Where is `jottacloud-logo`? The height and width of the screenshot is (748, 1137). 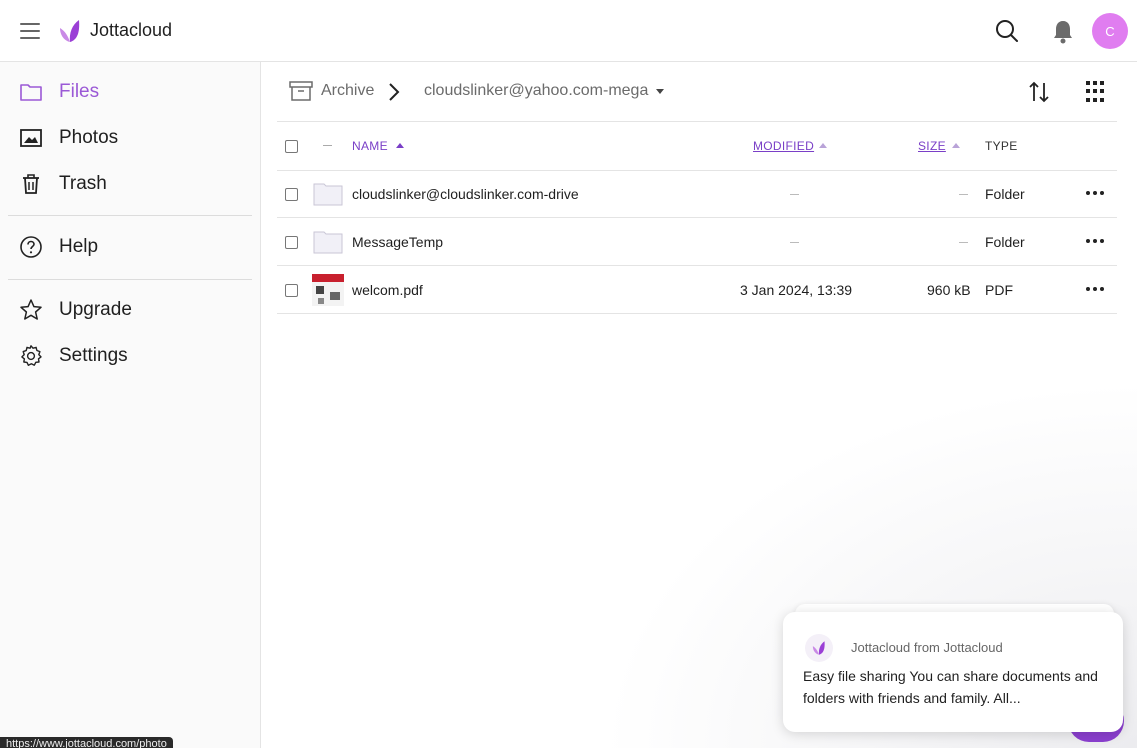
jottacloud-logo is located at coordinates (70, 31).